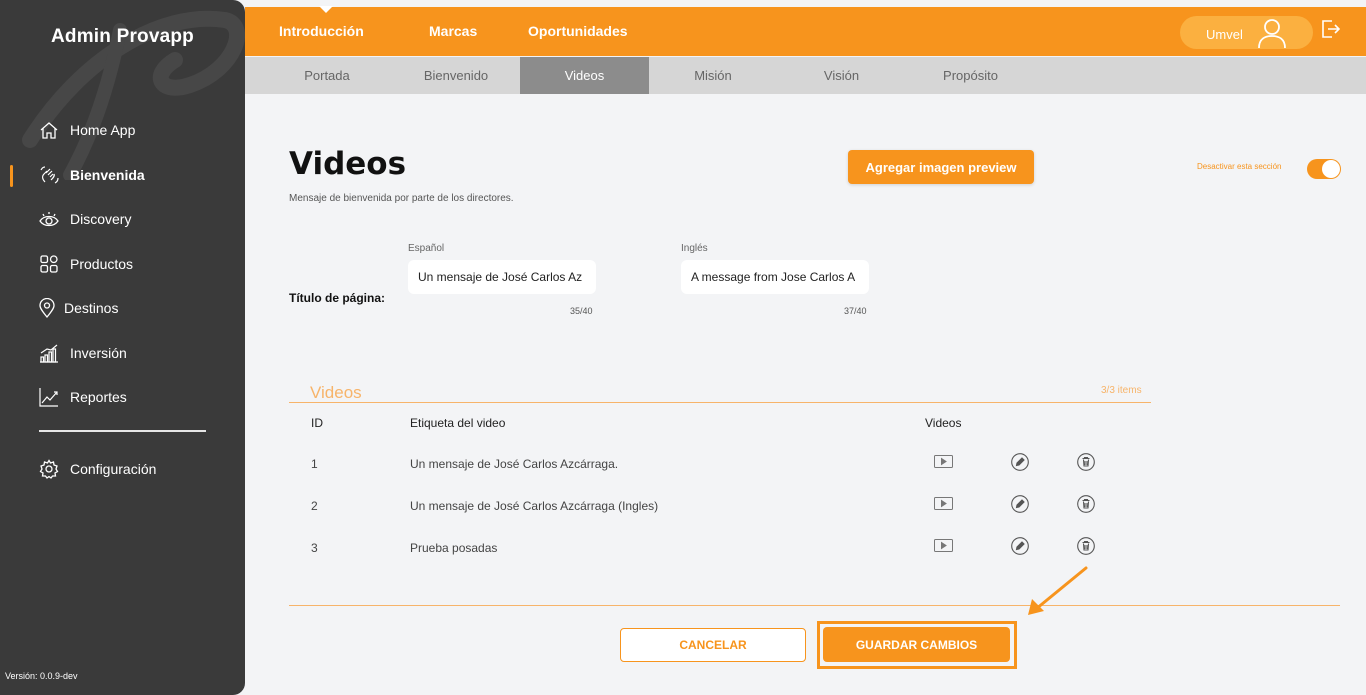  I want to click on app-brand: Admin Provapp, so click(122, 36).